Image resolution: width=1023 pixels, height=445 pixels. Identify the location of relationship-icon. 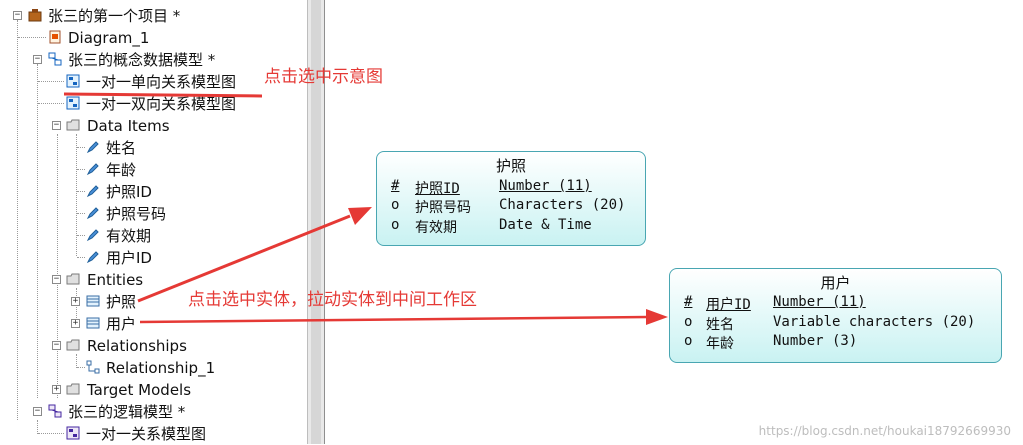
(93, 367).